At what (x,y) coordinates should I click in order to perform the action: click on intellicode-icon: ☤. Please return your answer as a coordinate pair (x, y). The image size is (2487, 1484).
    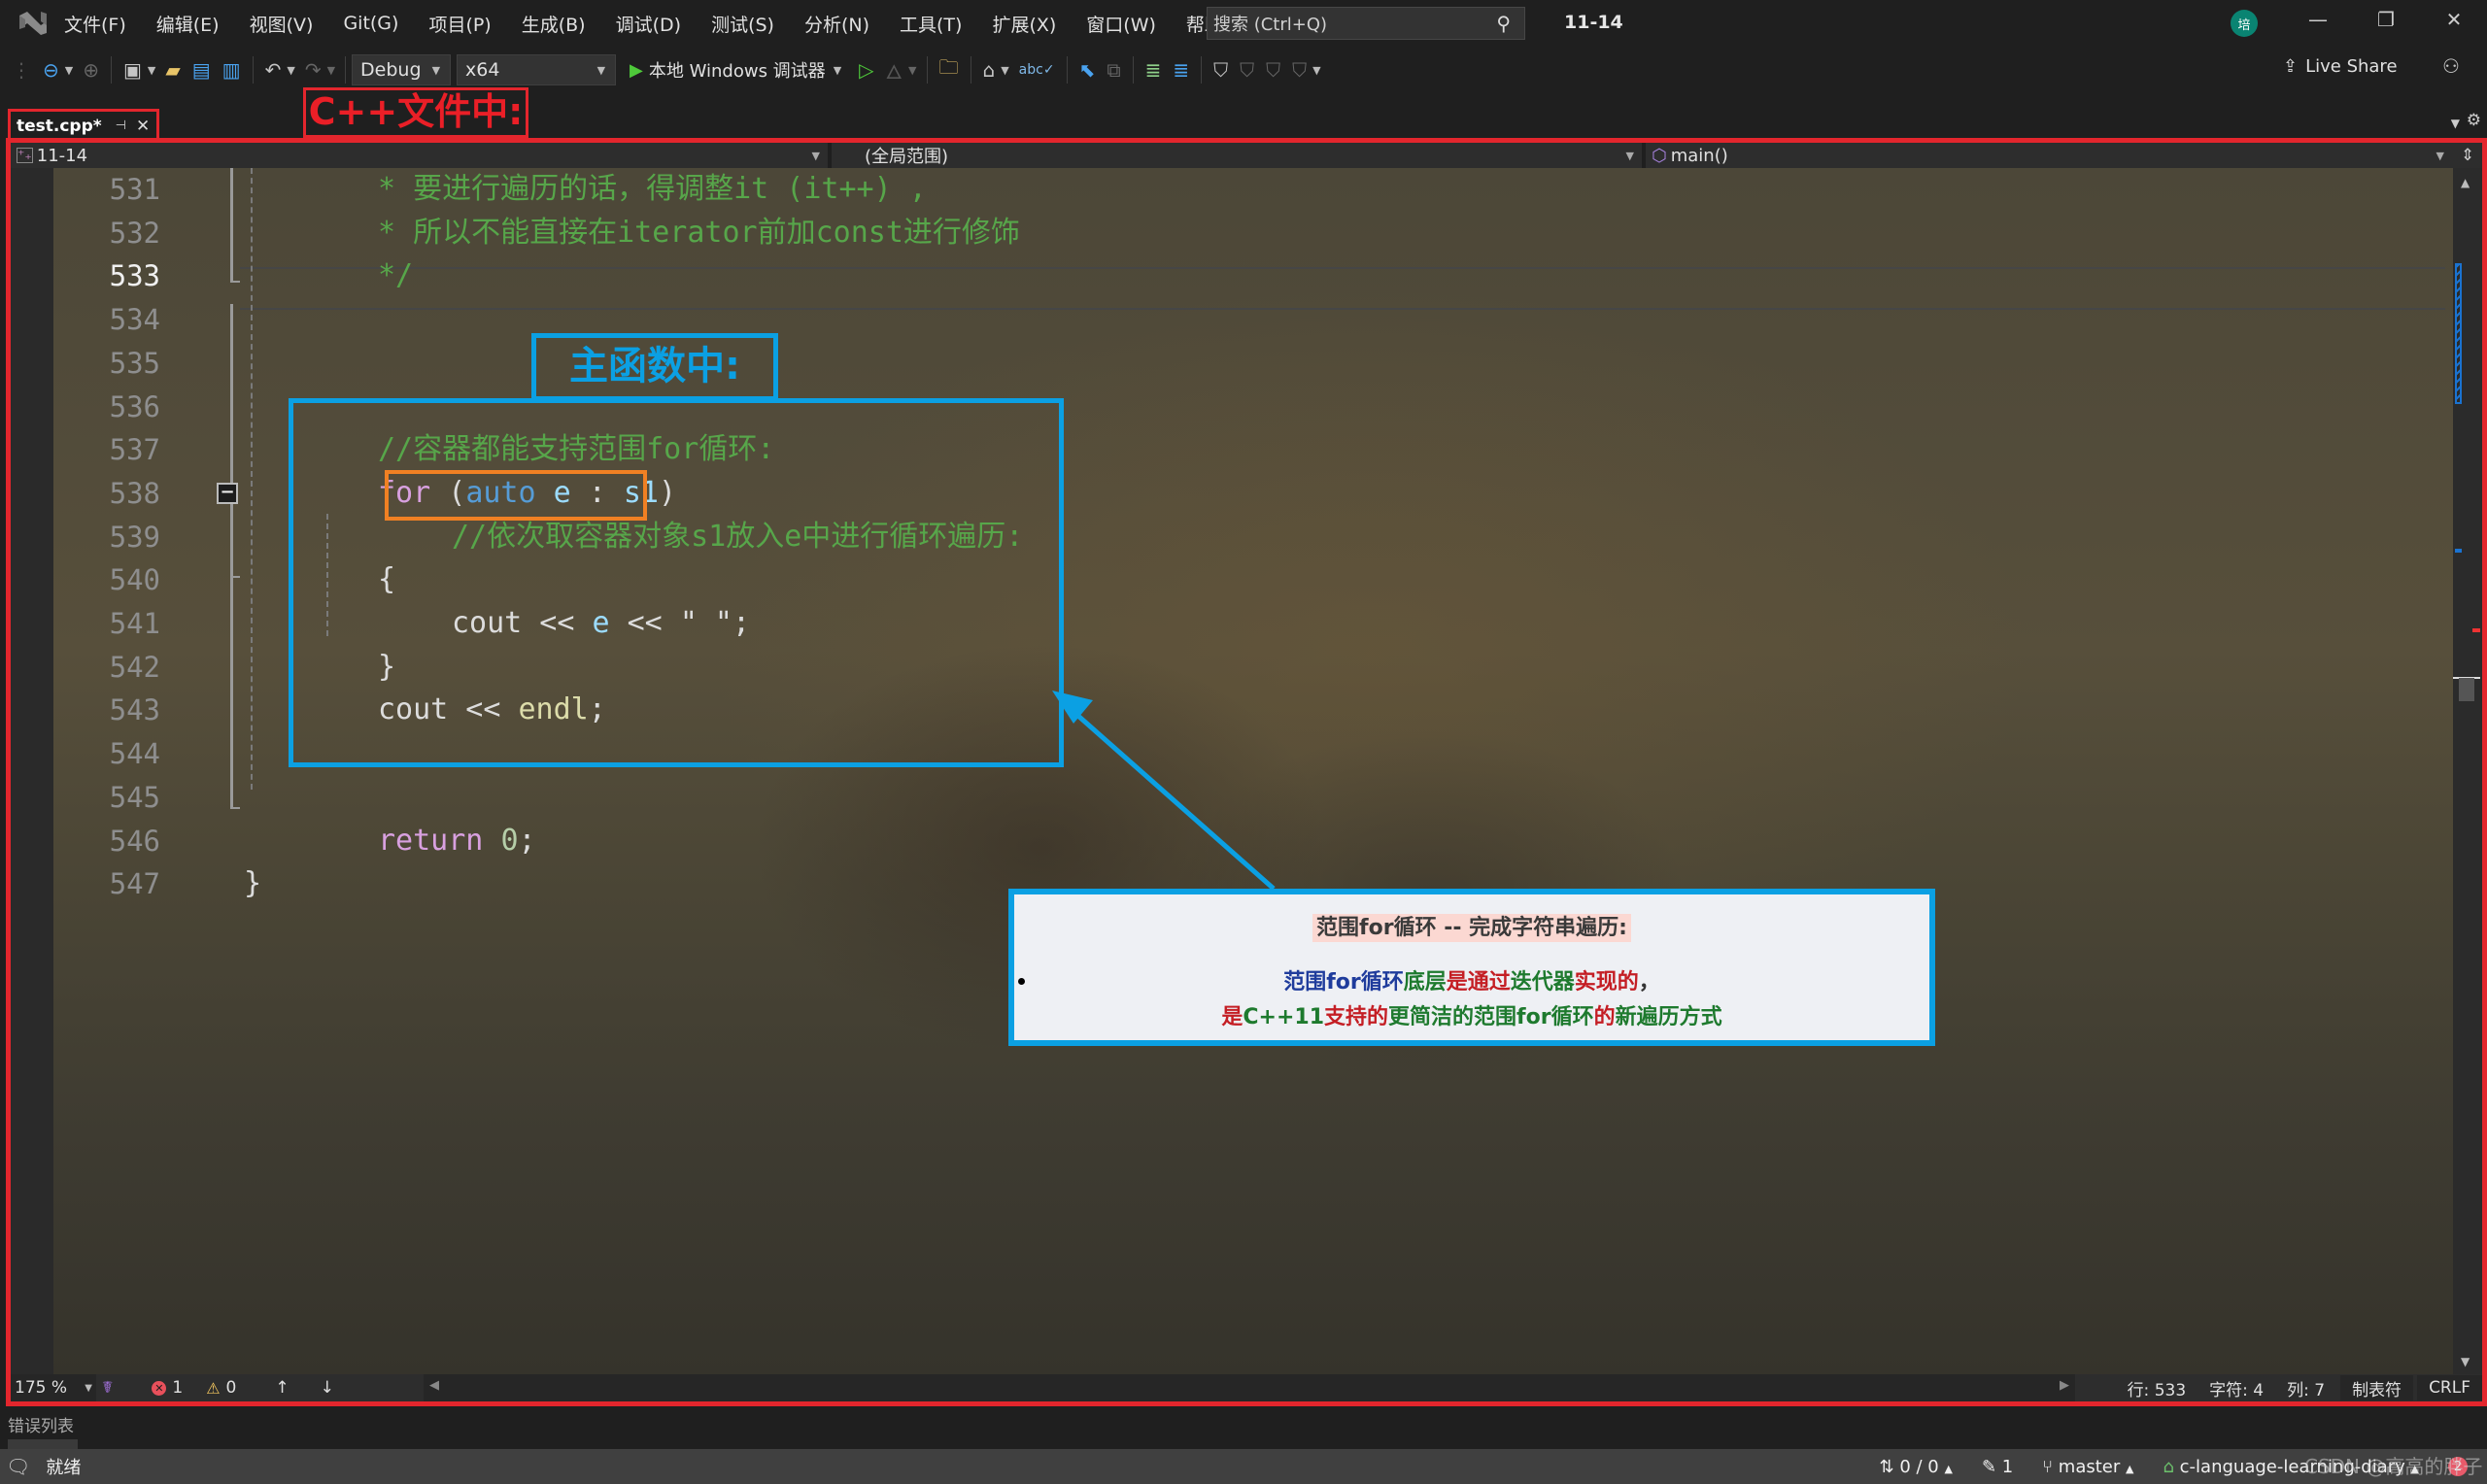
    Looking at the image, I should click on (107, 1388).